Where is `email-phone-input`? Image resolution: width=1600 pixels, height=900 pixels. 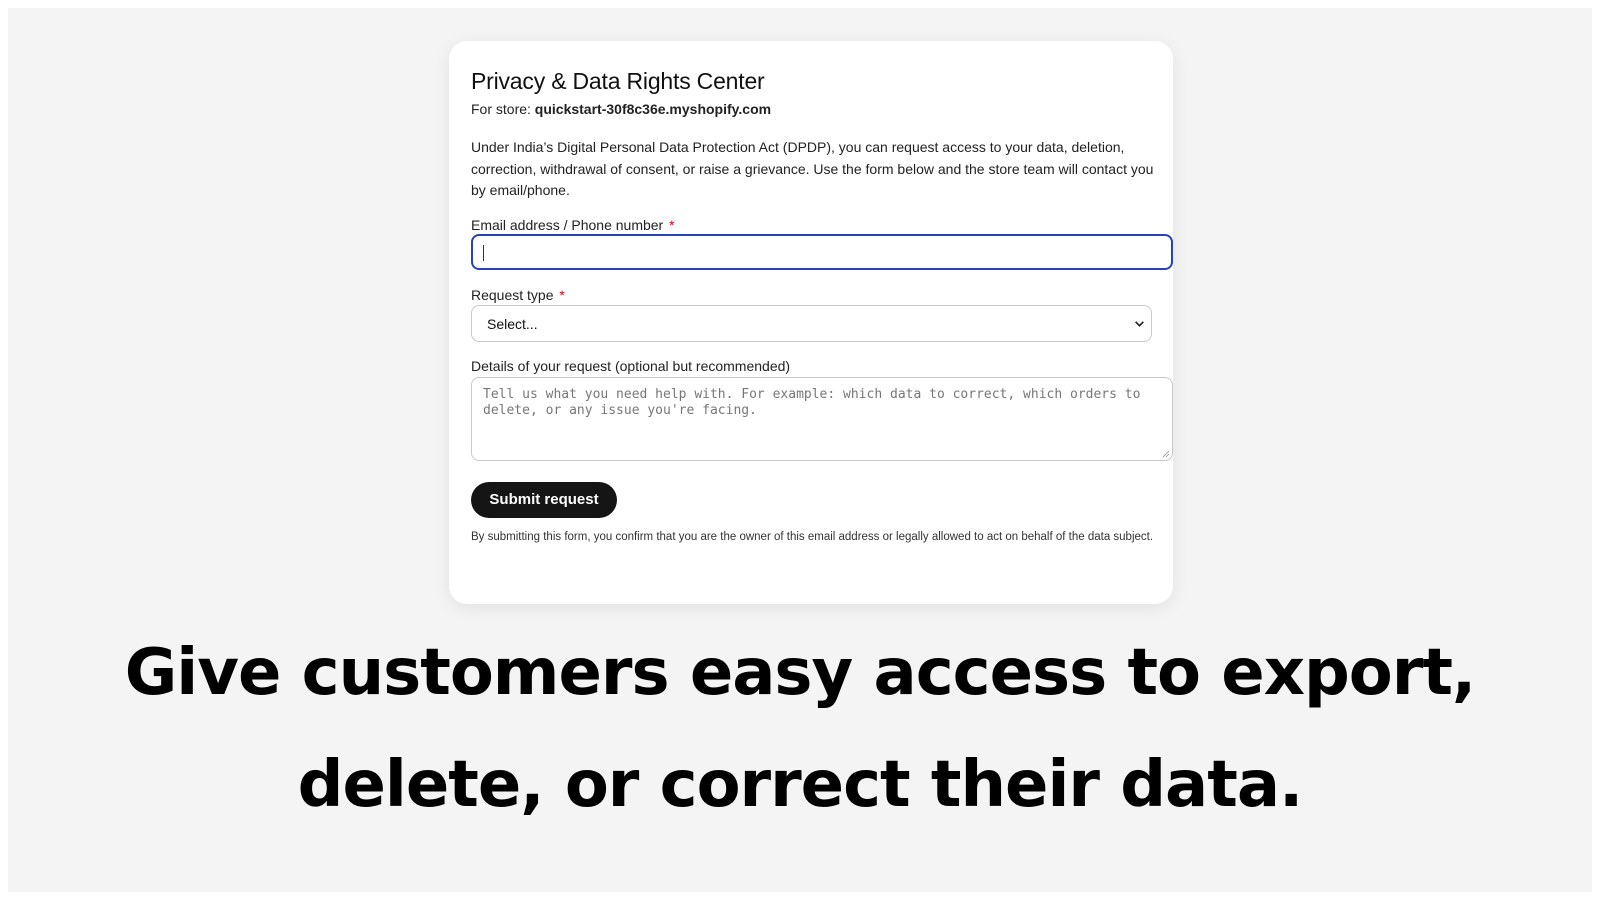
email-phone-input is located at coordinates (822, 252).